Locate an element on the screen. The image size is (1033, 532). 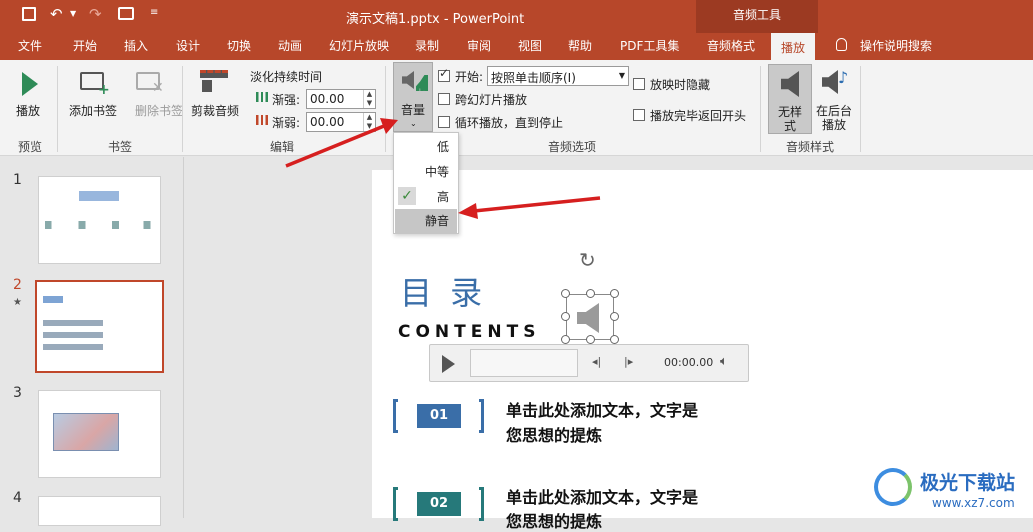
play-button: 播放 is located at coordinates (30, 92).